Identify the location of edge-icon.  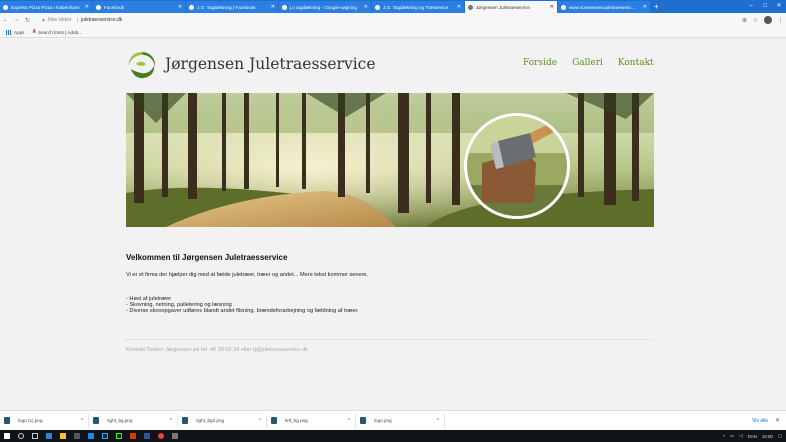
(49, 436).